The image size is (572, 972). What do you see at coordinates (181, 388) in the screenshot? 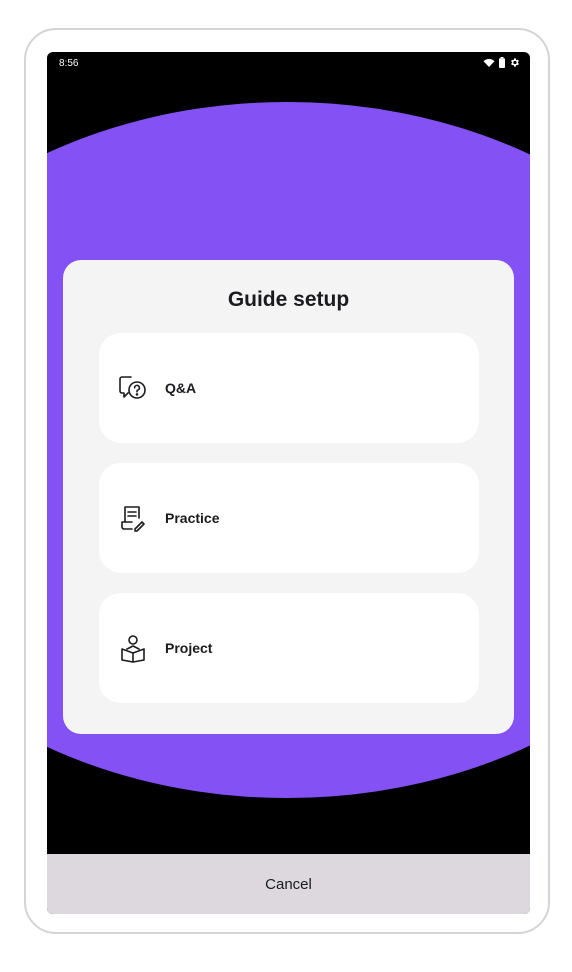
I see `option-qa-label: Q&A` at bounding box center [181, 388].